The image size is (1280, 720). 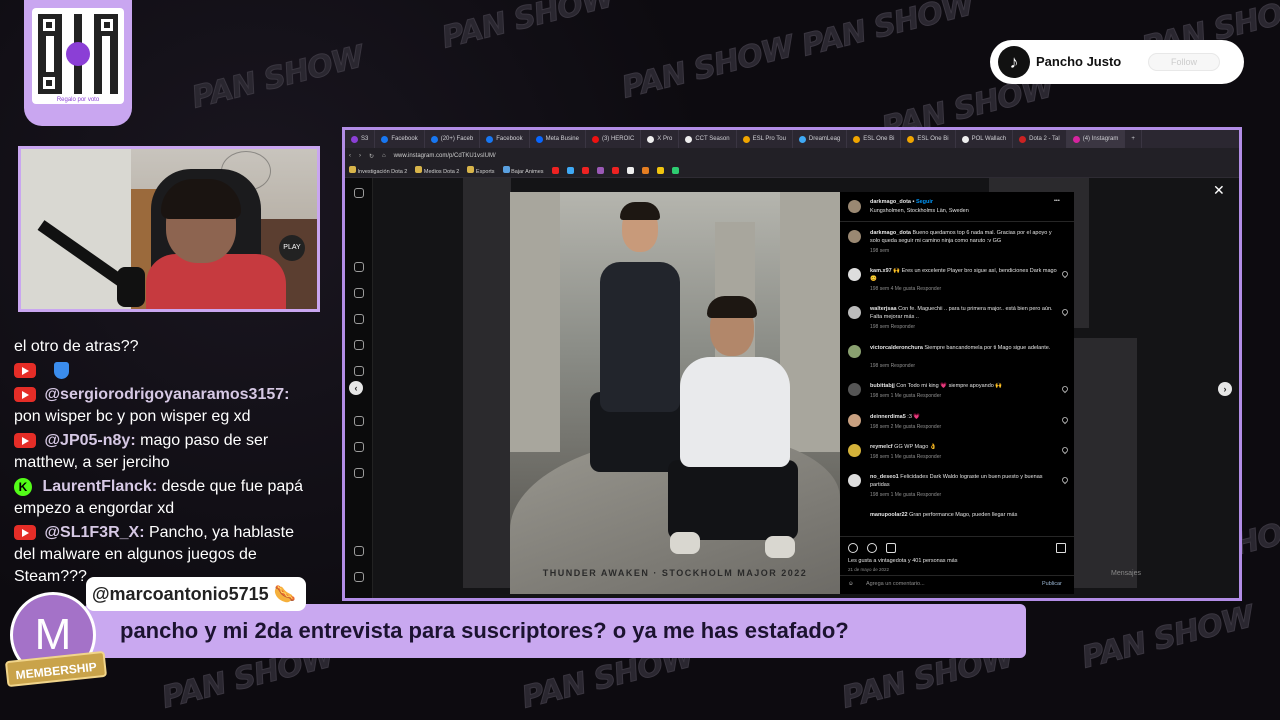 I want to click on tab: (20+) Faceb, so click(x=453, y=139).